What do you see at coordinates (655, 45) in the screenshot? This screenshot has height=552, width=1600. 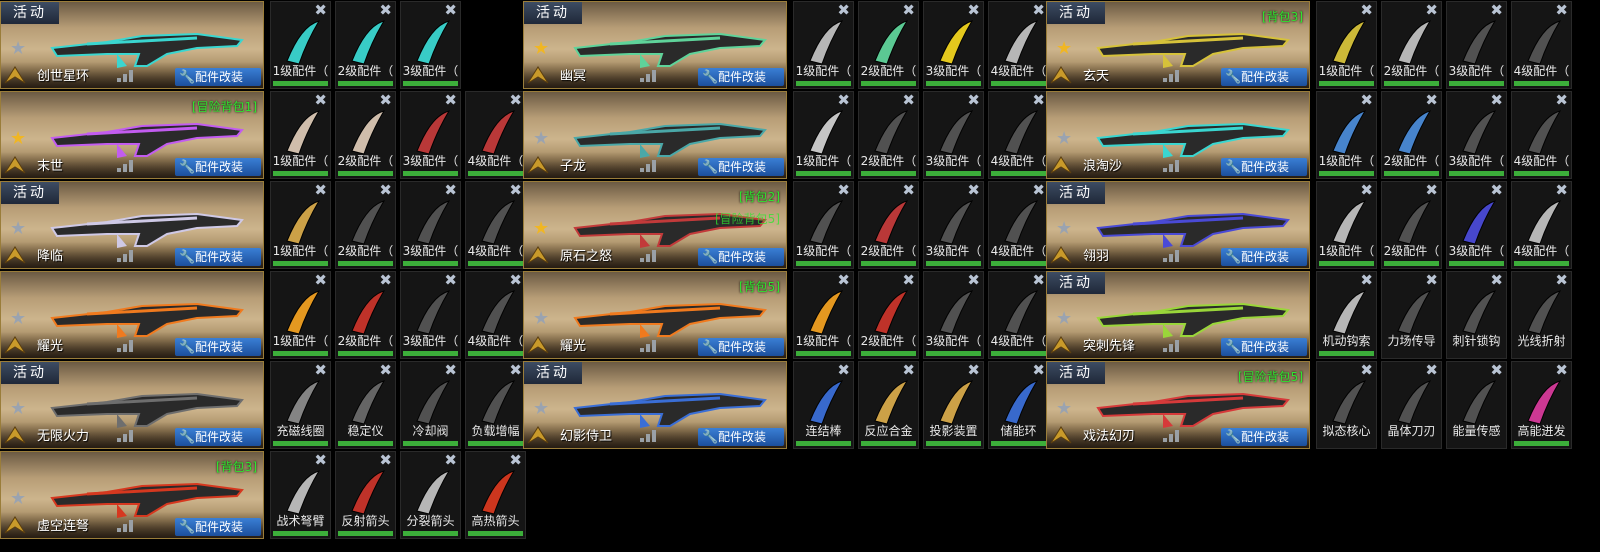 I see `weapon-card: 活动 ★ 幽冥 🔧 配件改装` at bounding box center [655, 45].